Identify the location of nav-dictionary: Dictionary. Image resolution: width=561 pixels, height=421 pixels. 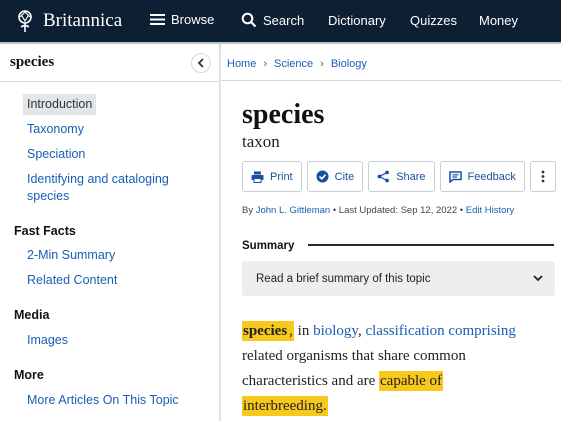
(357, 20).